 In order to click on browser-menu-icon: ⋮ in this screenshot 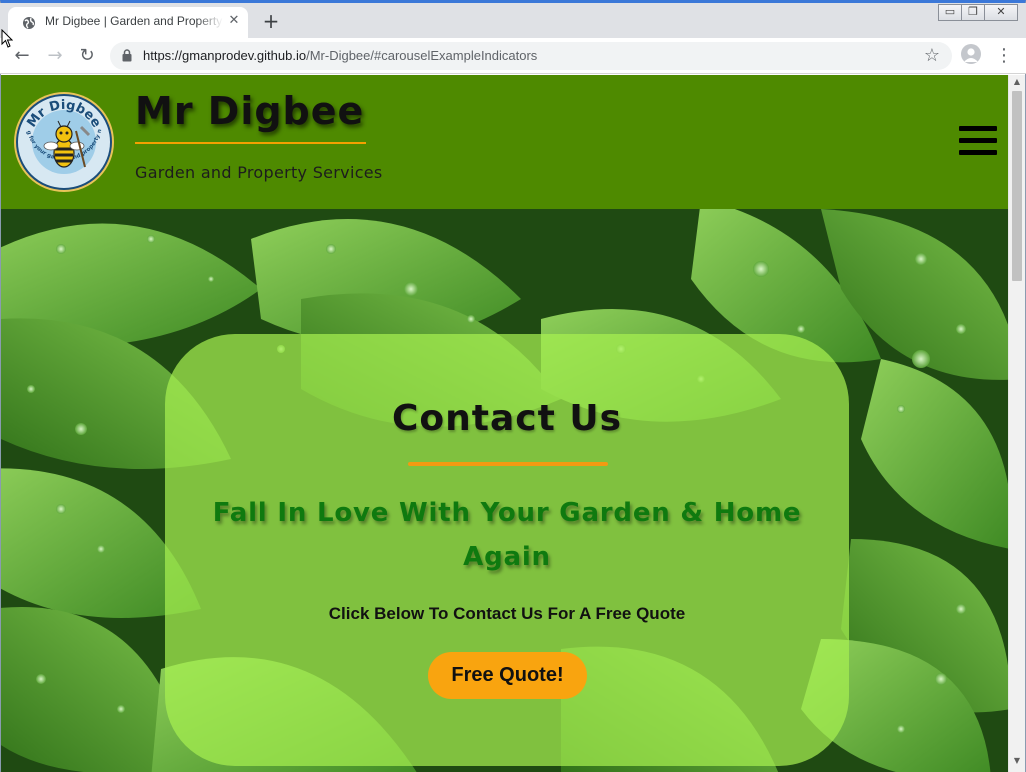, I will do `click(1004, 56)`.